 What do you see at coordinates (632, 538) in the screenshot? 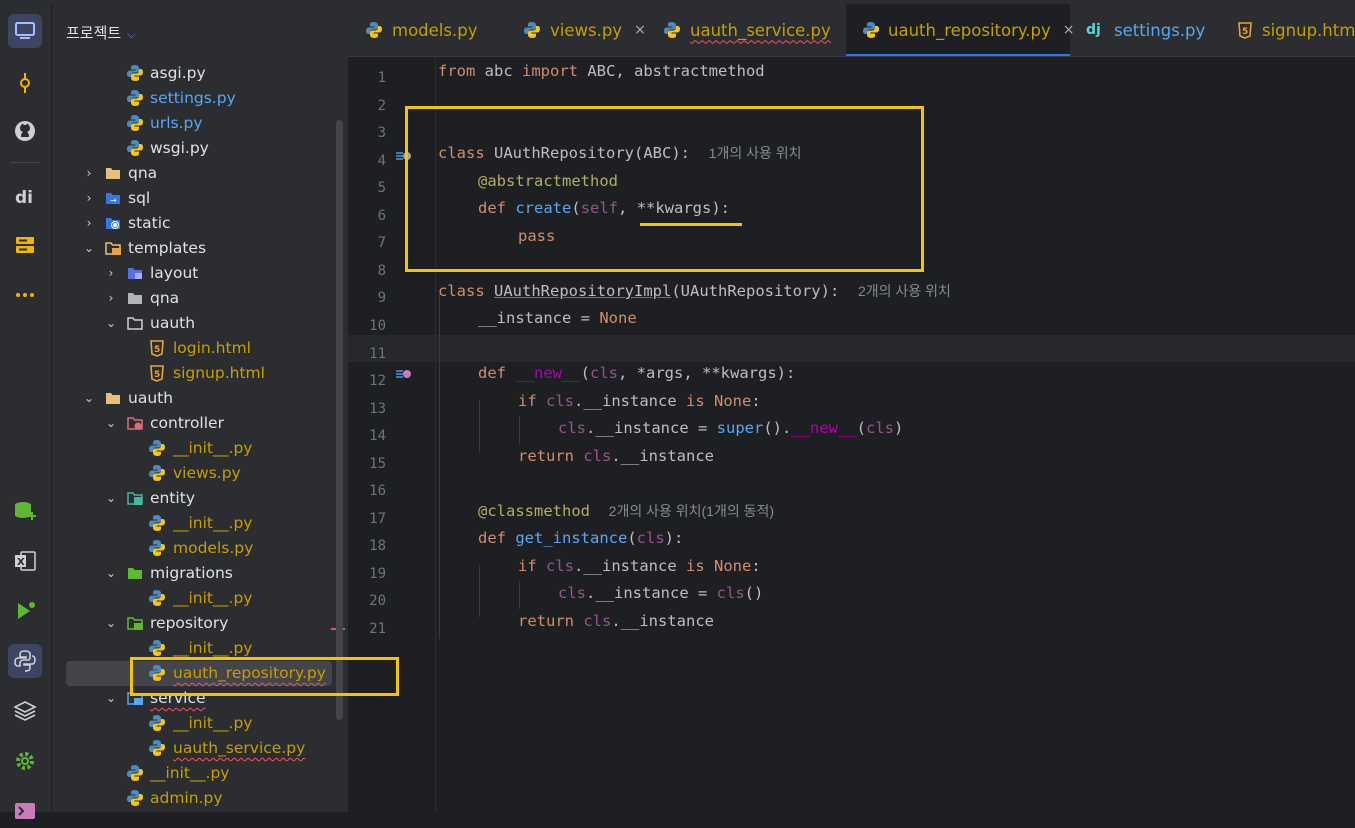
I see `code-text: (` at bounding box center [632, 538].